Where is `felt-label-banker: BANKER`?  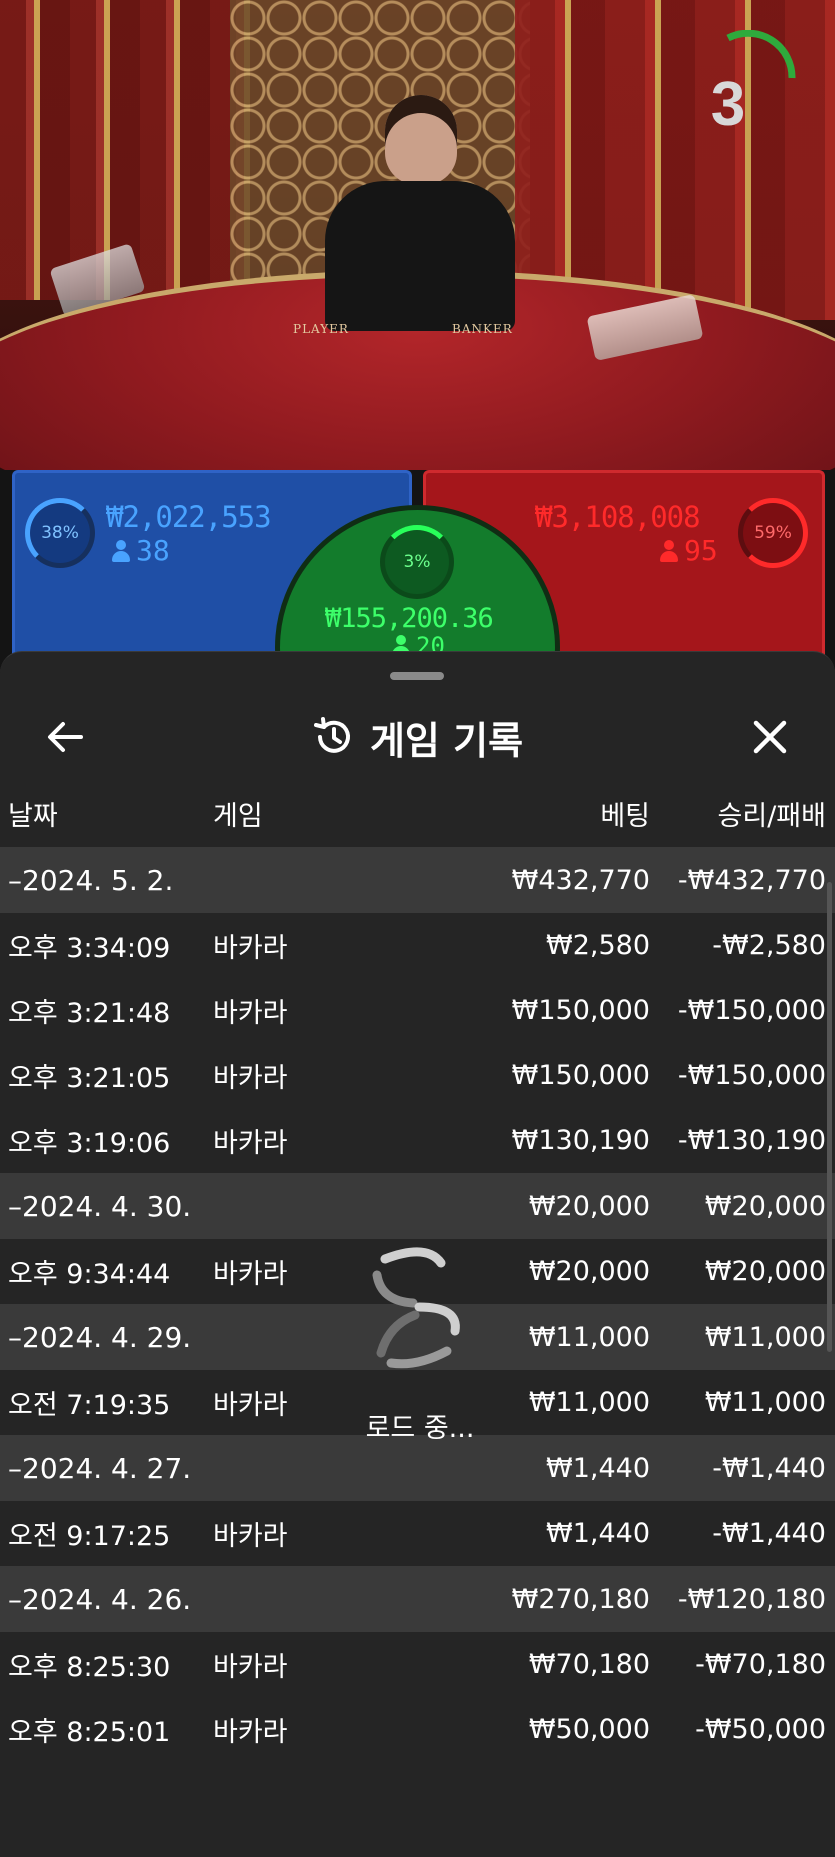
felt-label-banker: BANKER is located at coordinates (482, 329).